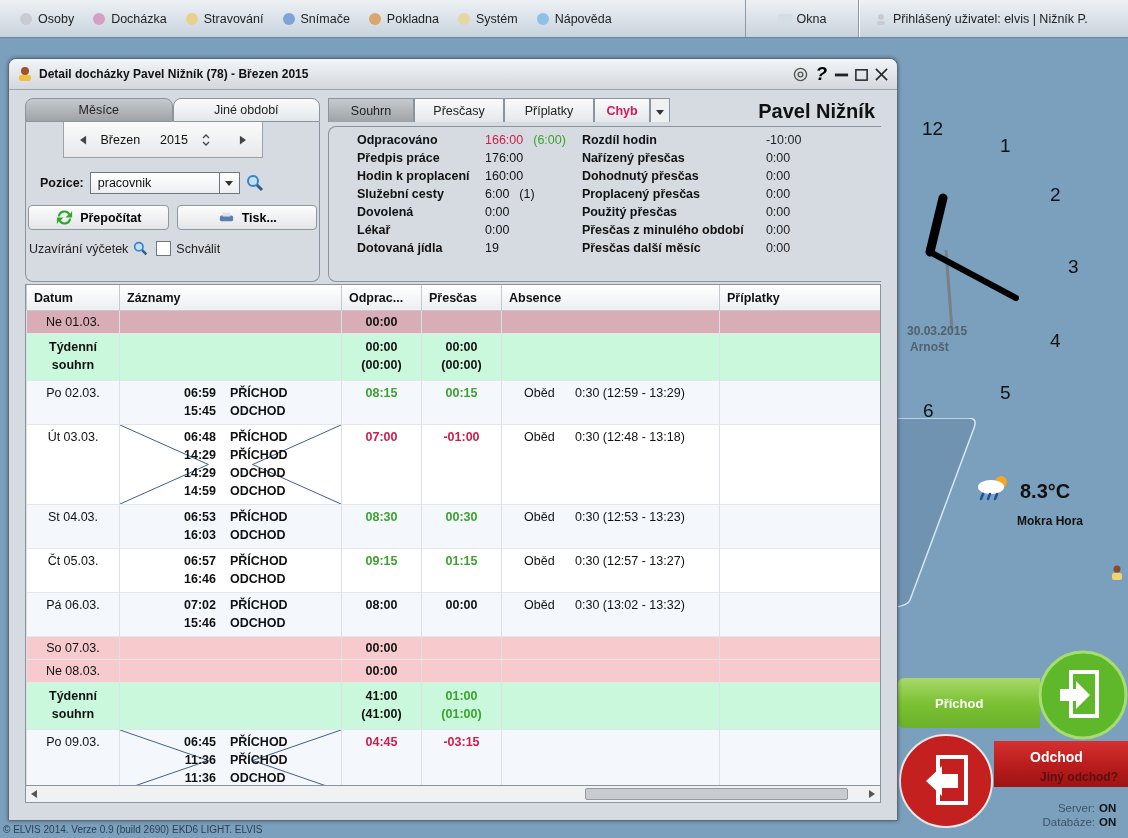 Image resolution: width=1128 pixels, height=838 pixels. I want to click on next-icon, so click(242, 139).